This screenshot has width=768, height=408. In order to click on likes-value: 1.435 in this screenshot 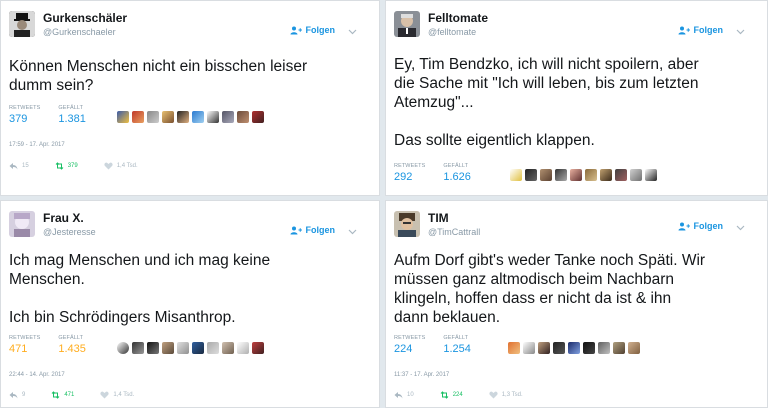, I will do `click(72, 349)`.